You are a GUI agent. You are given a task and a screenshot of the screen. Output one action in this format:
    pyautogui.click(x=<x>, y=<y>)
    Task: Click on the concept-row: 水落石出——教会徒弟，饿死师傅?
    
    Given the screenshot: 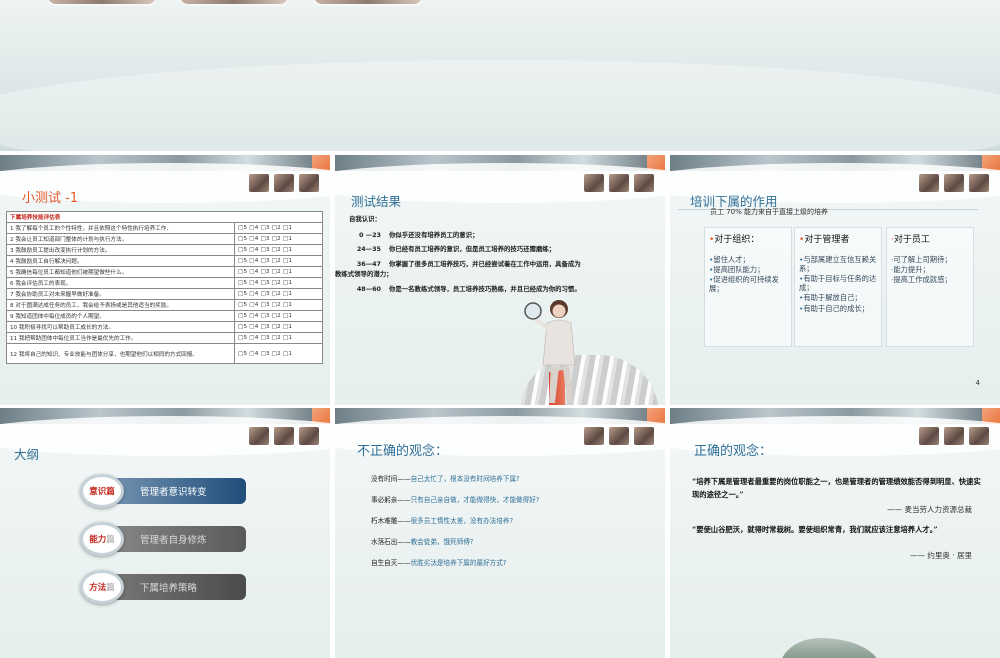 What is the action you would take?
    pyautogui.click(x=455, y=542)
    